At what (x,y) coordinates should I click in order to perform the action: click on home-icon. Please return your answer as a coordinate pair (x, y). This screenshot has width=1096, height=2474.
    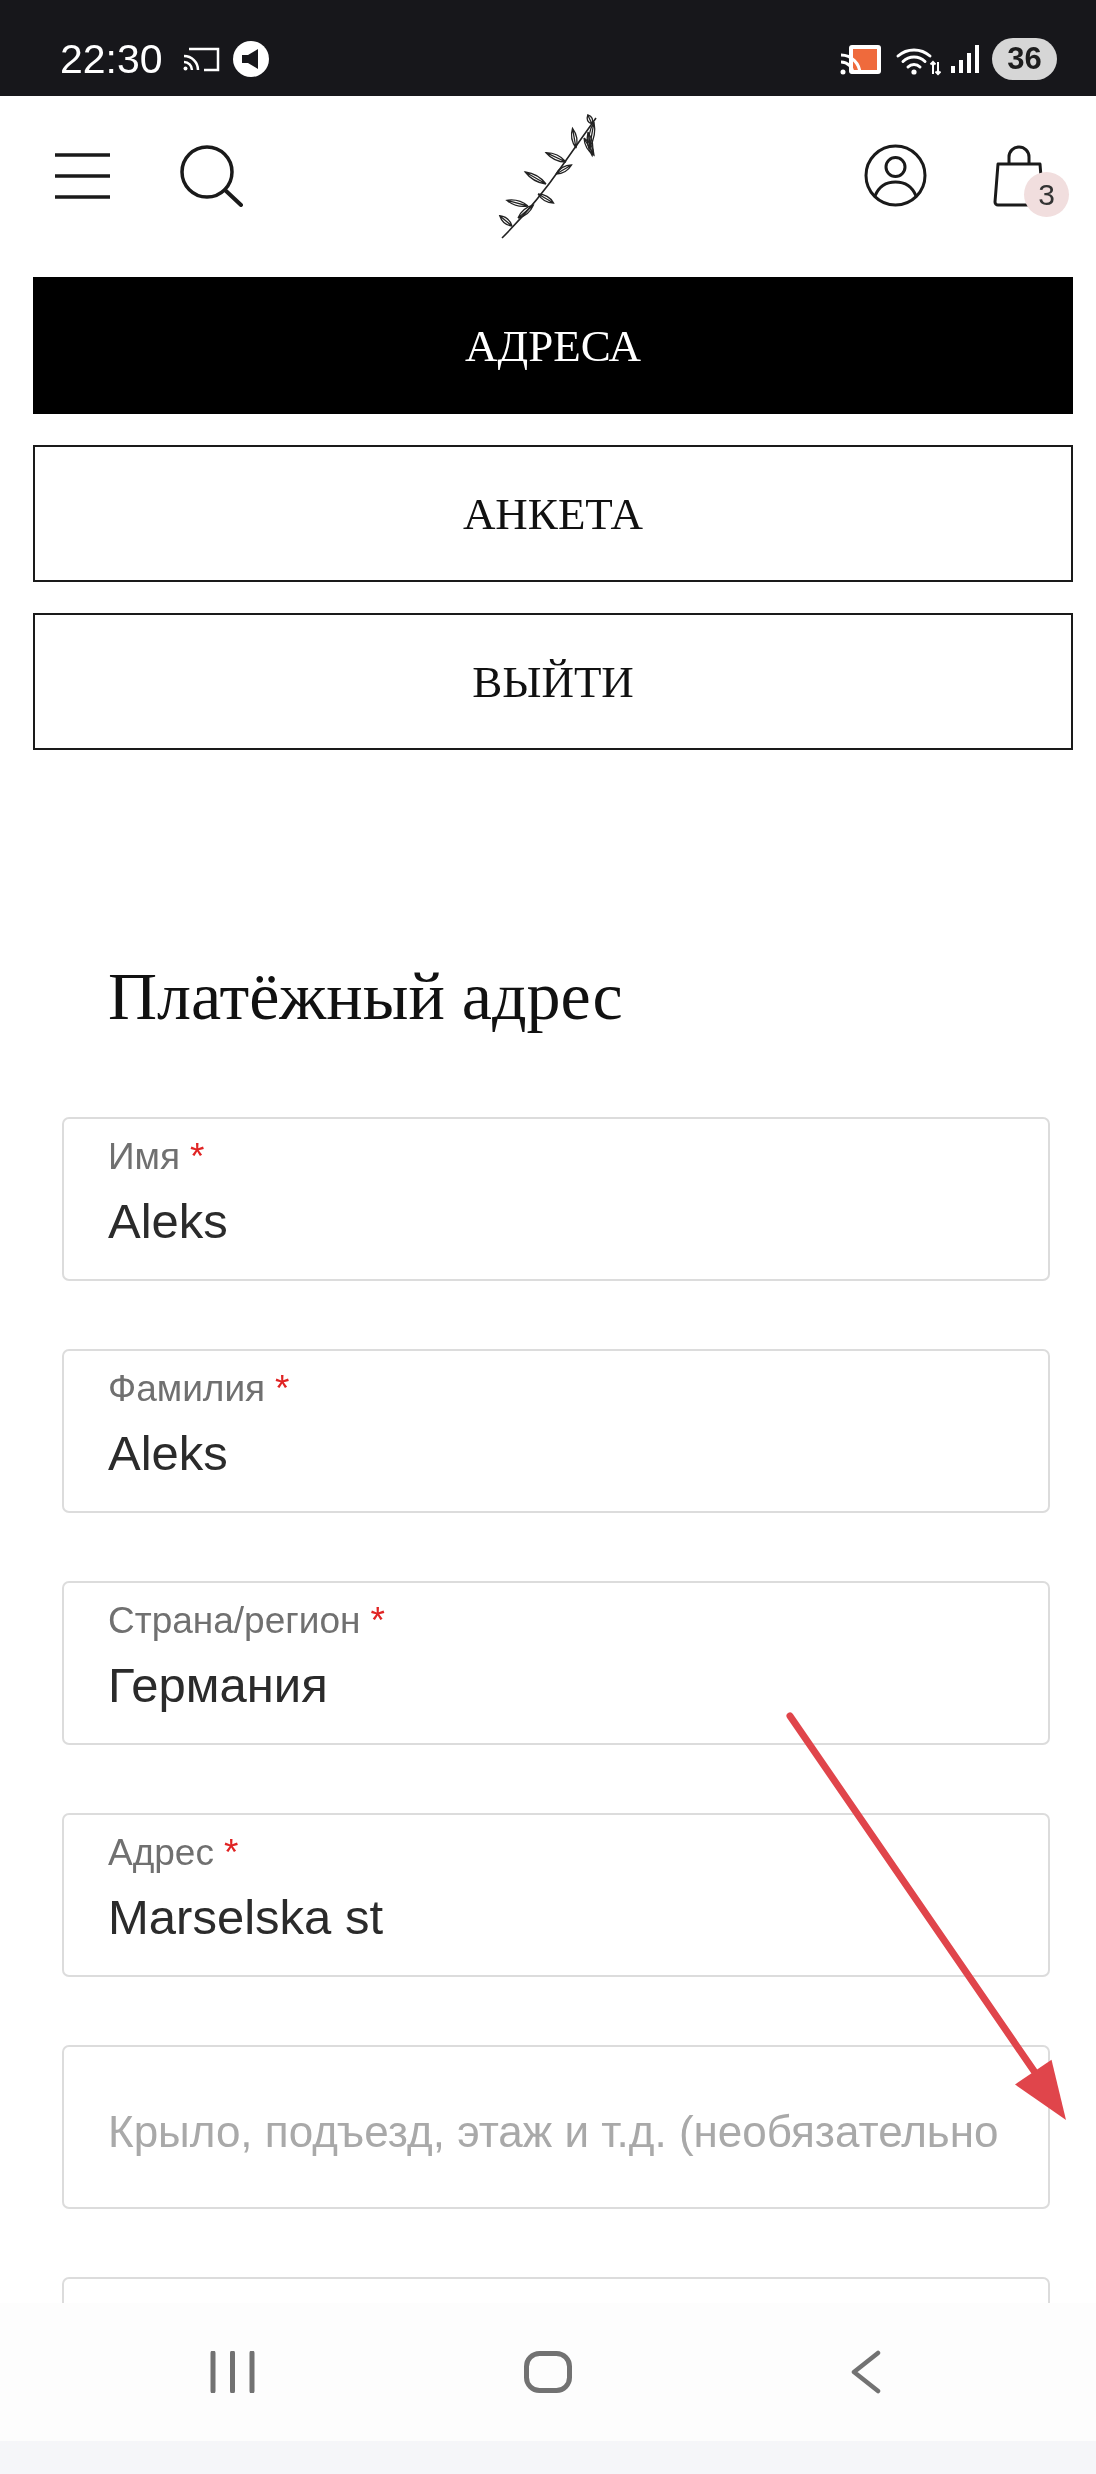
    Looking at the image, I should click on (548, 2372).